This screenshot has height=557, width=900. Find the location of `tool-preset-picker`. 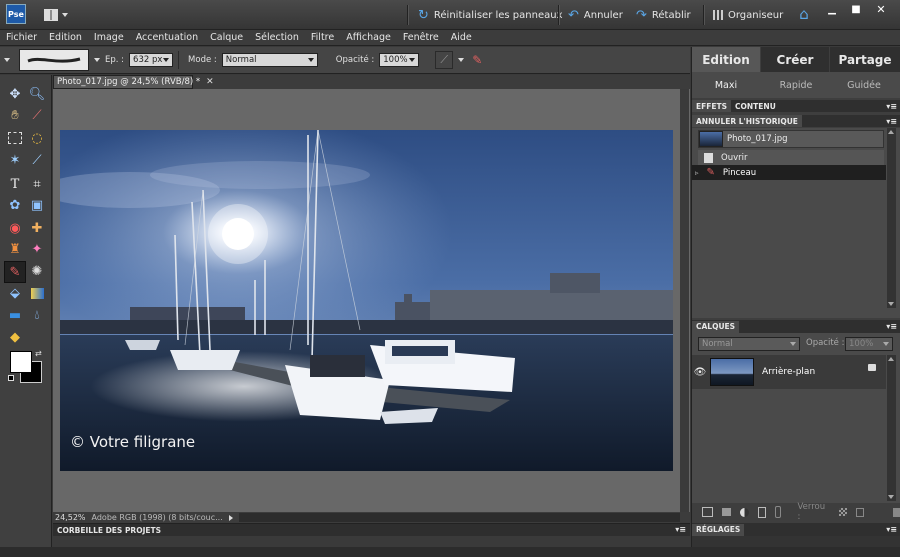

tool-preset-picker is located at coordinates (9, 60).